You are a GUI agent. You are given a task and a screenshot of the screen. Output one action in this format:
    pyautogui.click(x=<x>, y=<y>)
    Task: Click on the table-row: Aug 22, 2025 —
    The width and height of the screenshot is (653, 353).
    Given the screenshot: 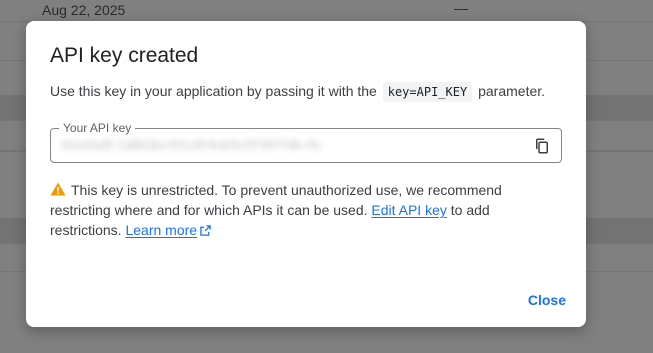 What is the action you would take?
    pyautogui.click(x=326, y=11)
    